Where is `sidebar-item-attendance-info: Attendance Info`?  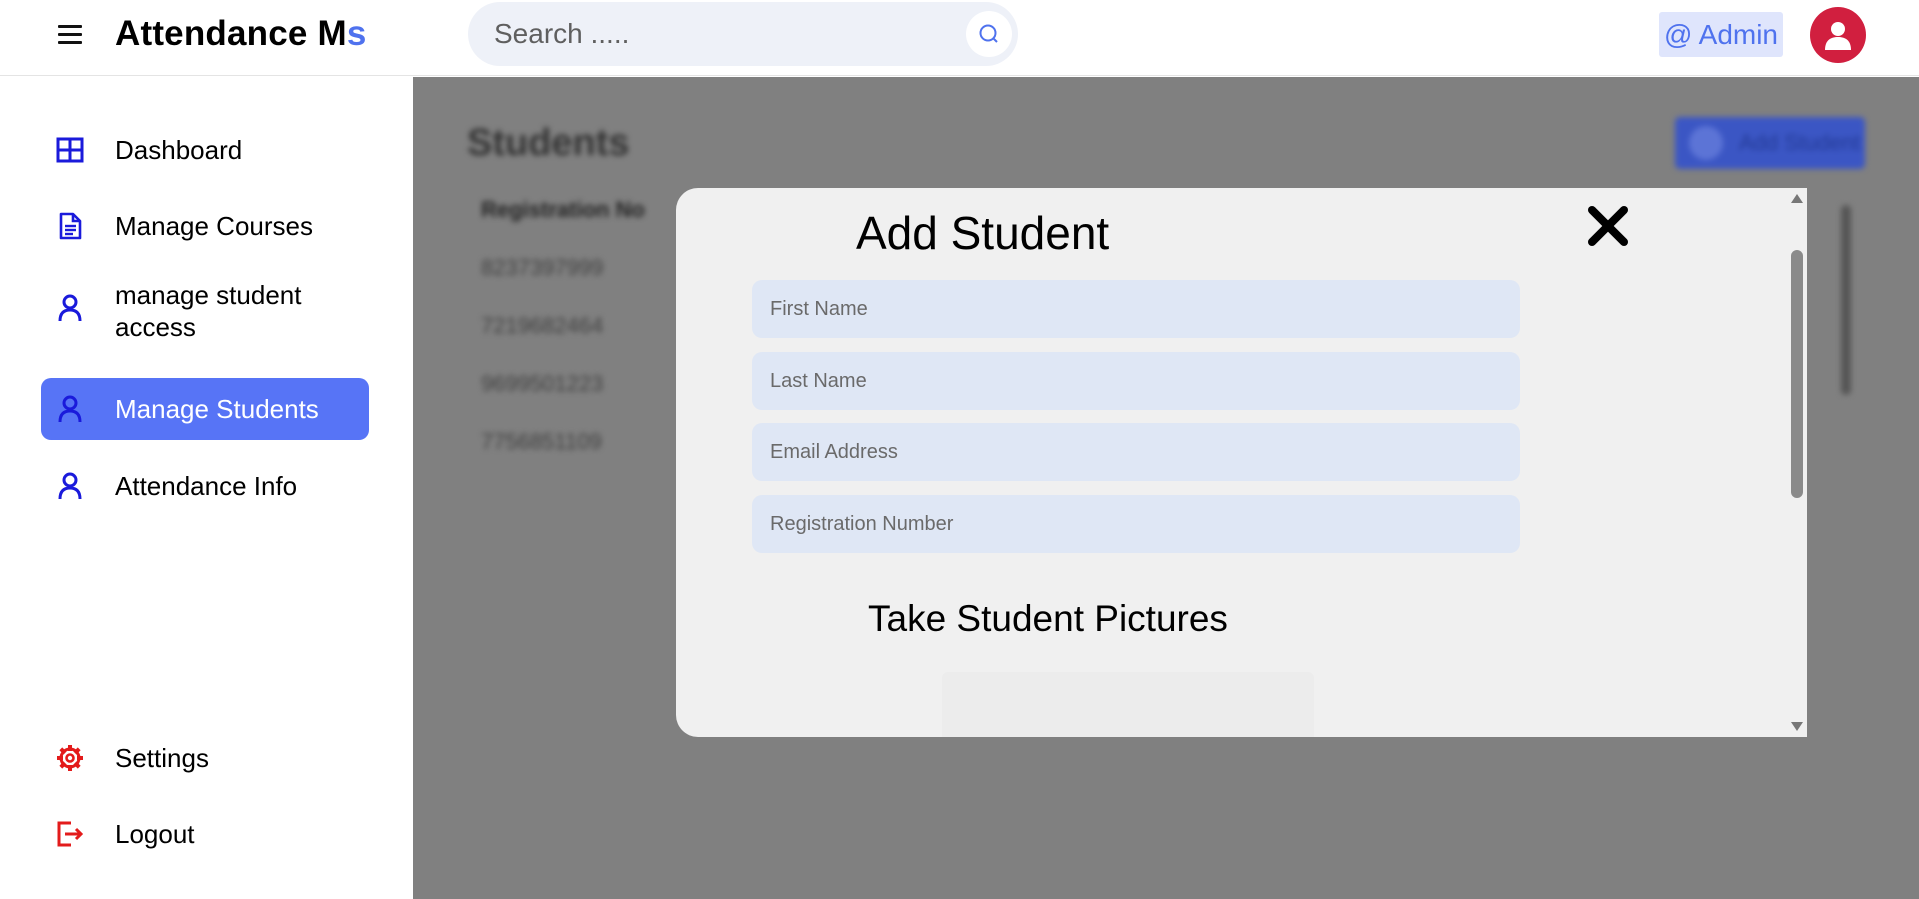 sidebar-item-attendance-info: Attendance Info is located at coordinates (205, 486).